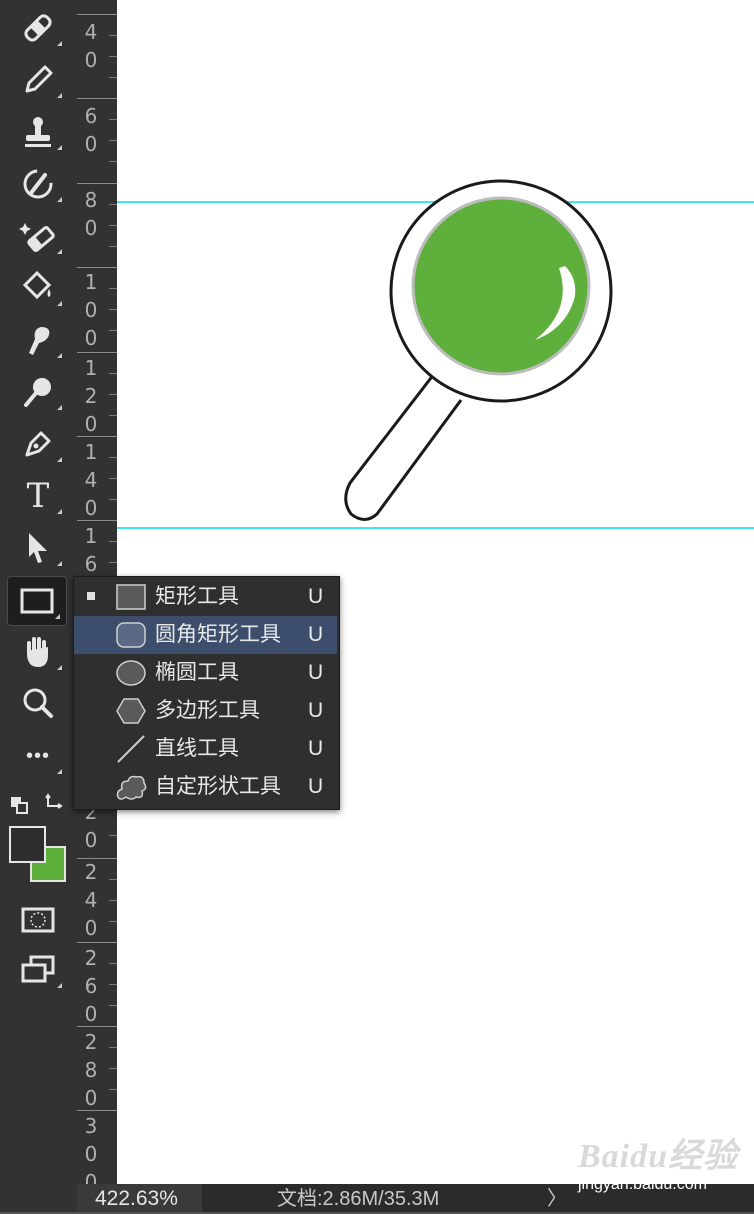 The height and width of the screenshot is (1214, 754). What do you see at coordinates (358, 1199) in the screenshot?
I see `document-info: 文档:2.86M/35.3M` at bounding box center [358, 1199].